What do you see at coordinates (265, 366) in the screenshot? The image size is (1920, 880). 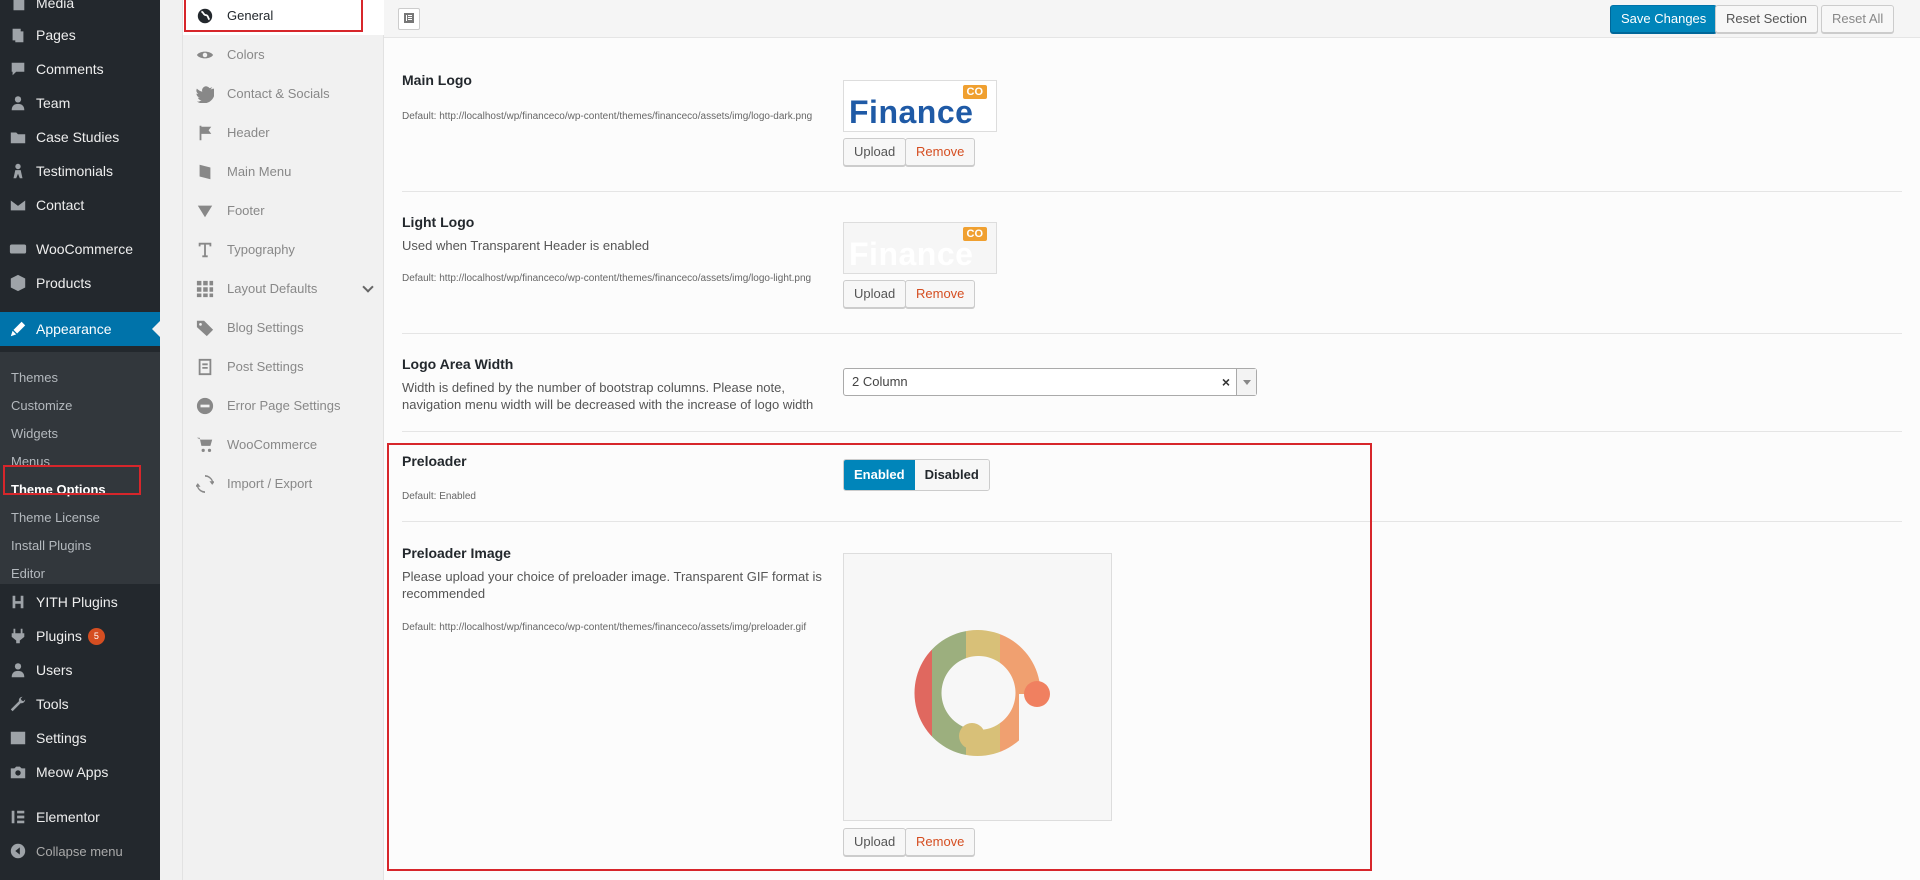 I see `tab-label: Post Settings` at bounding box center [265, 366].